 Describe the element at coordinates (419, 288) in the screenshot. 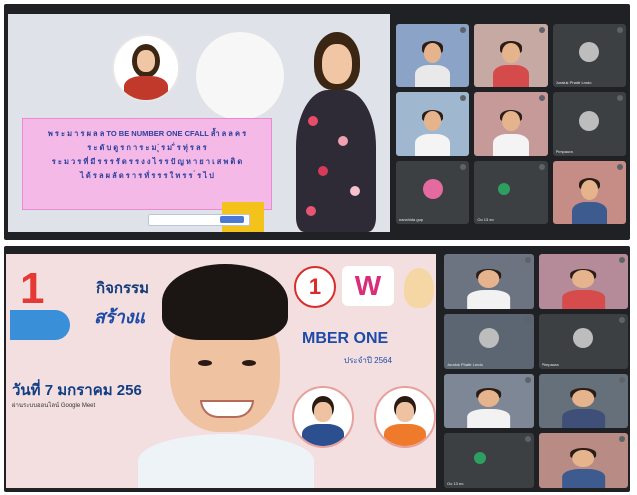

I see `emblem-logo` at that location.